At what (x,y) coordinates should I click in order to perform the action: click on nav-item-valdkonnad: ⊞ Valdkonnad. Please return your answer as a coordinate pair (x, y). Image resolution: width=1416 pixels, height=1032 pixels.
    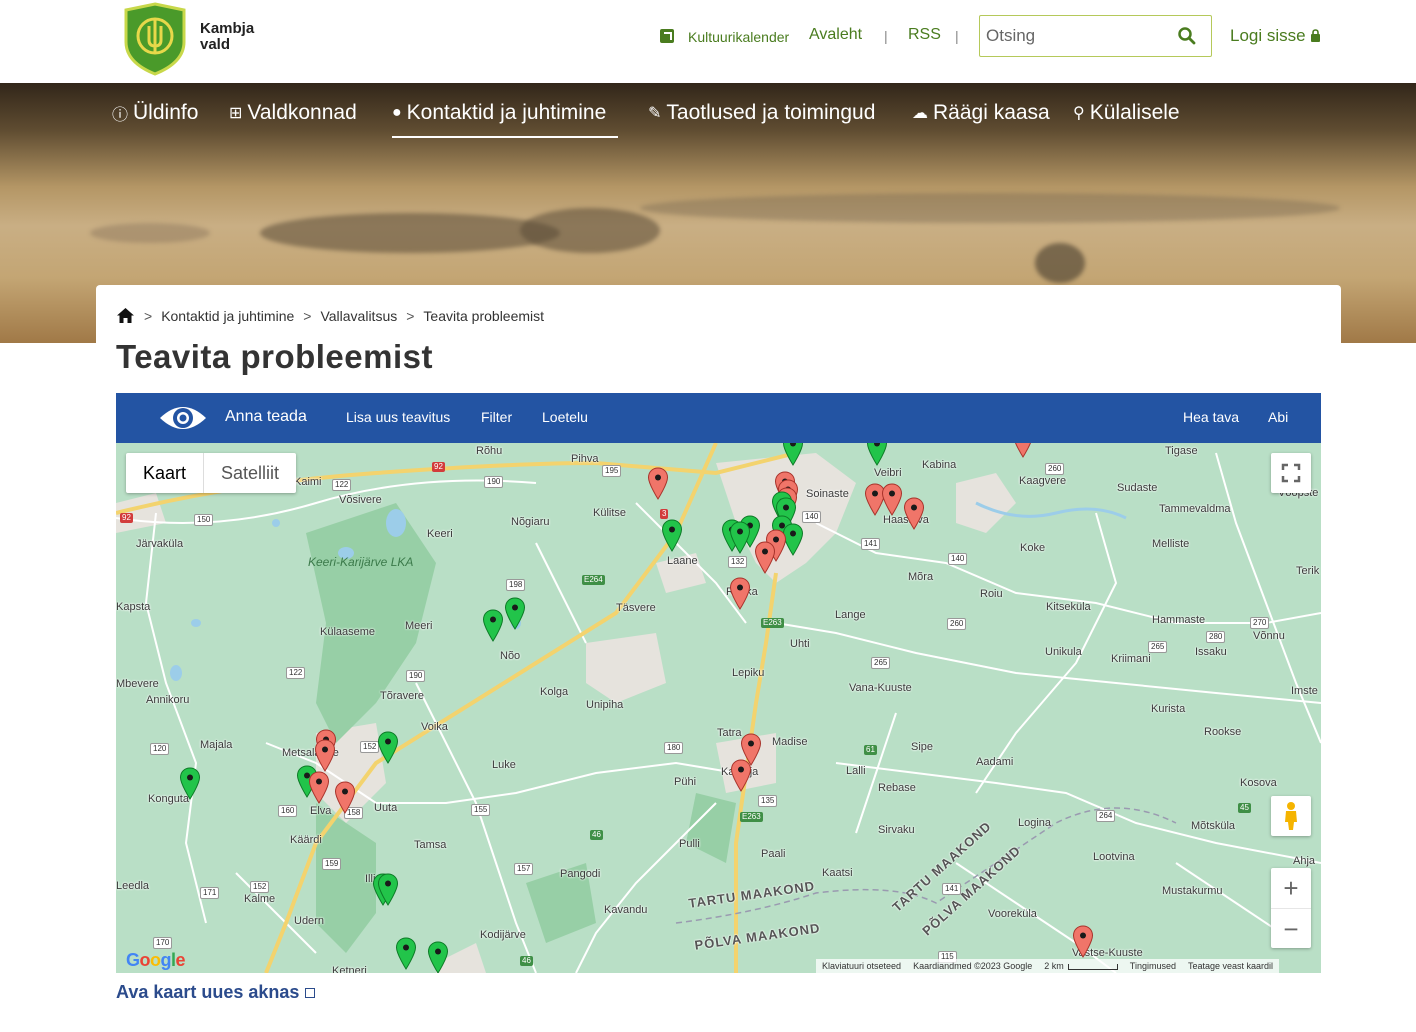
    Looking at the image, I should click on (293, 113).